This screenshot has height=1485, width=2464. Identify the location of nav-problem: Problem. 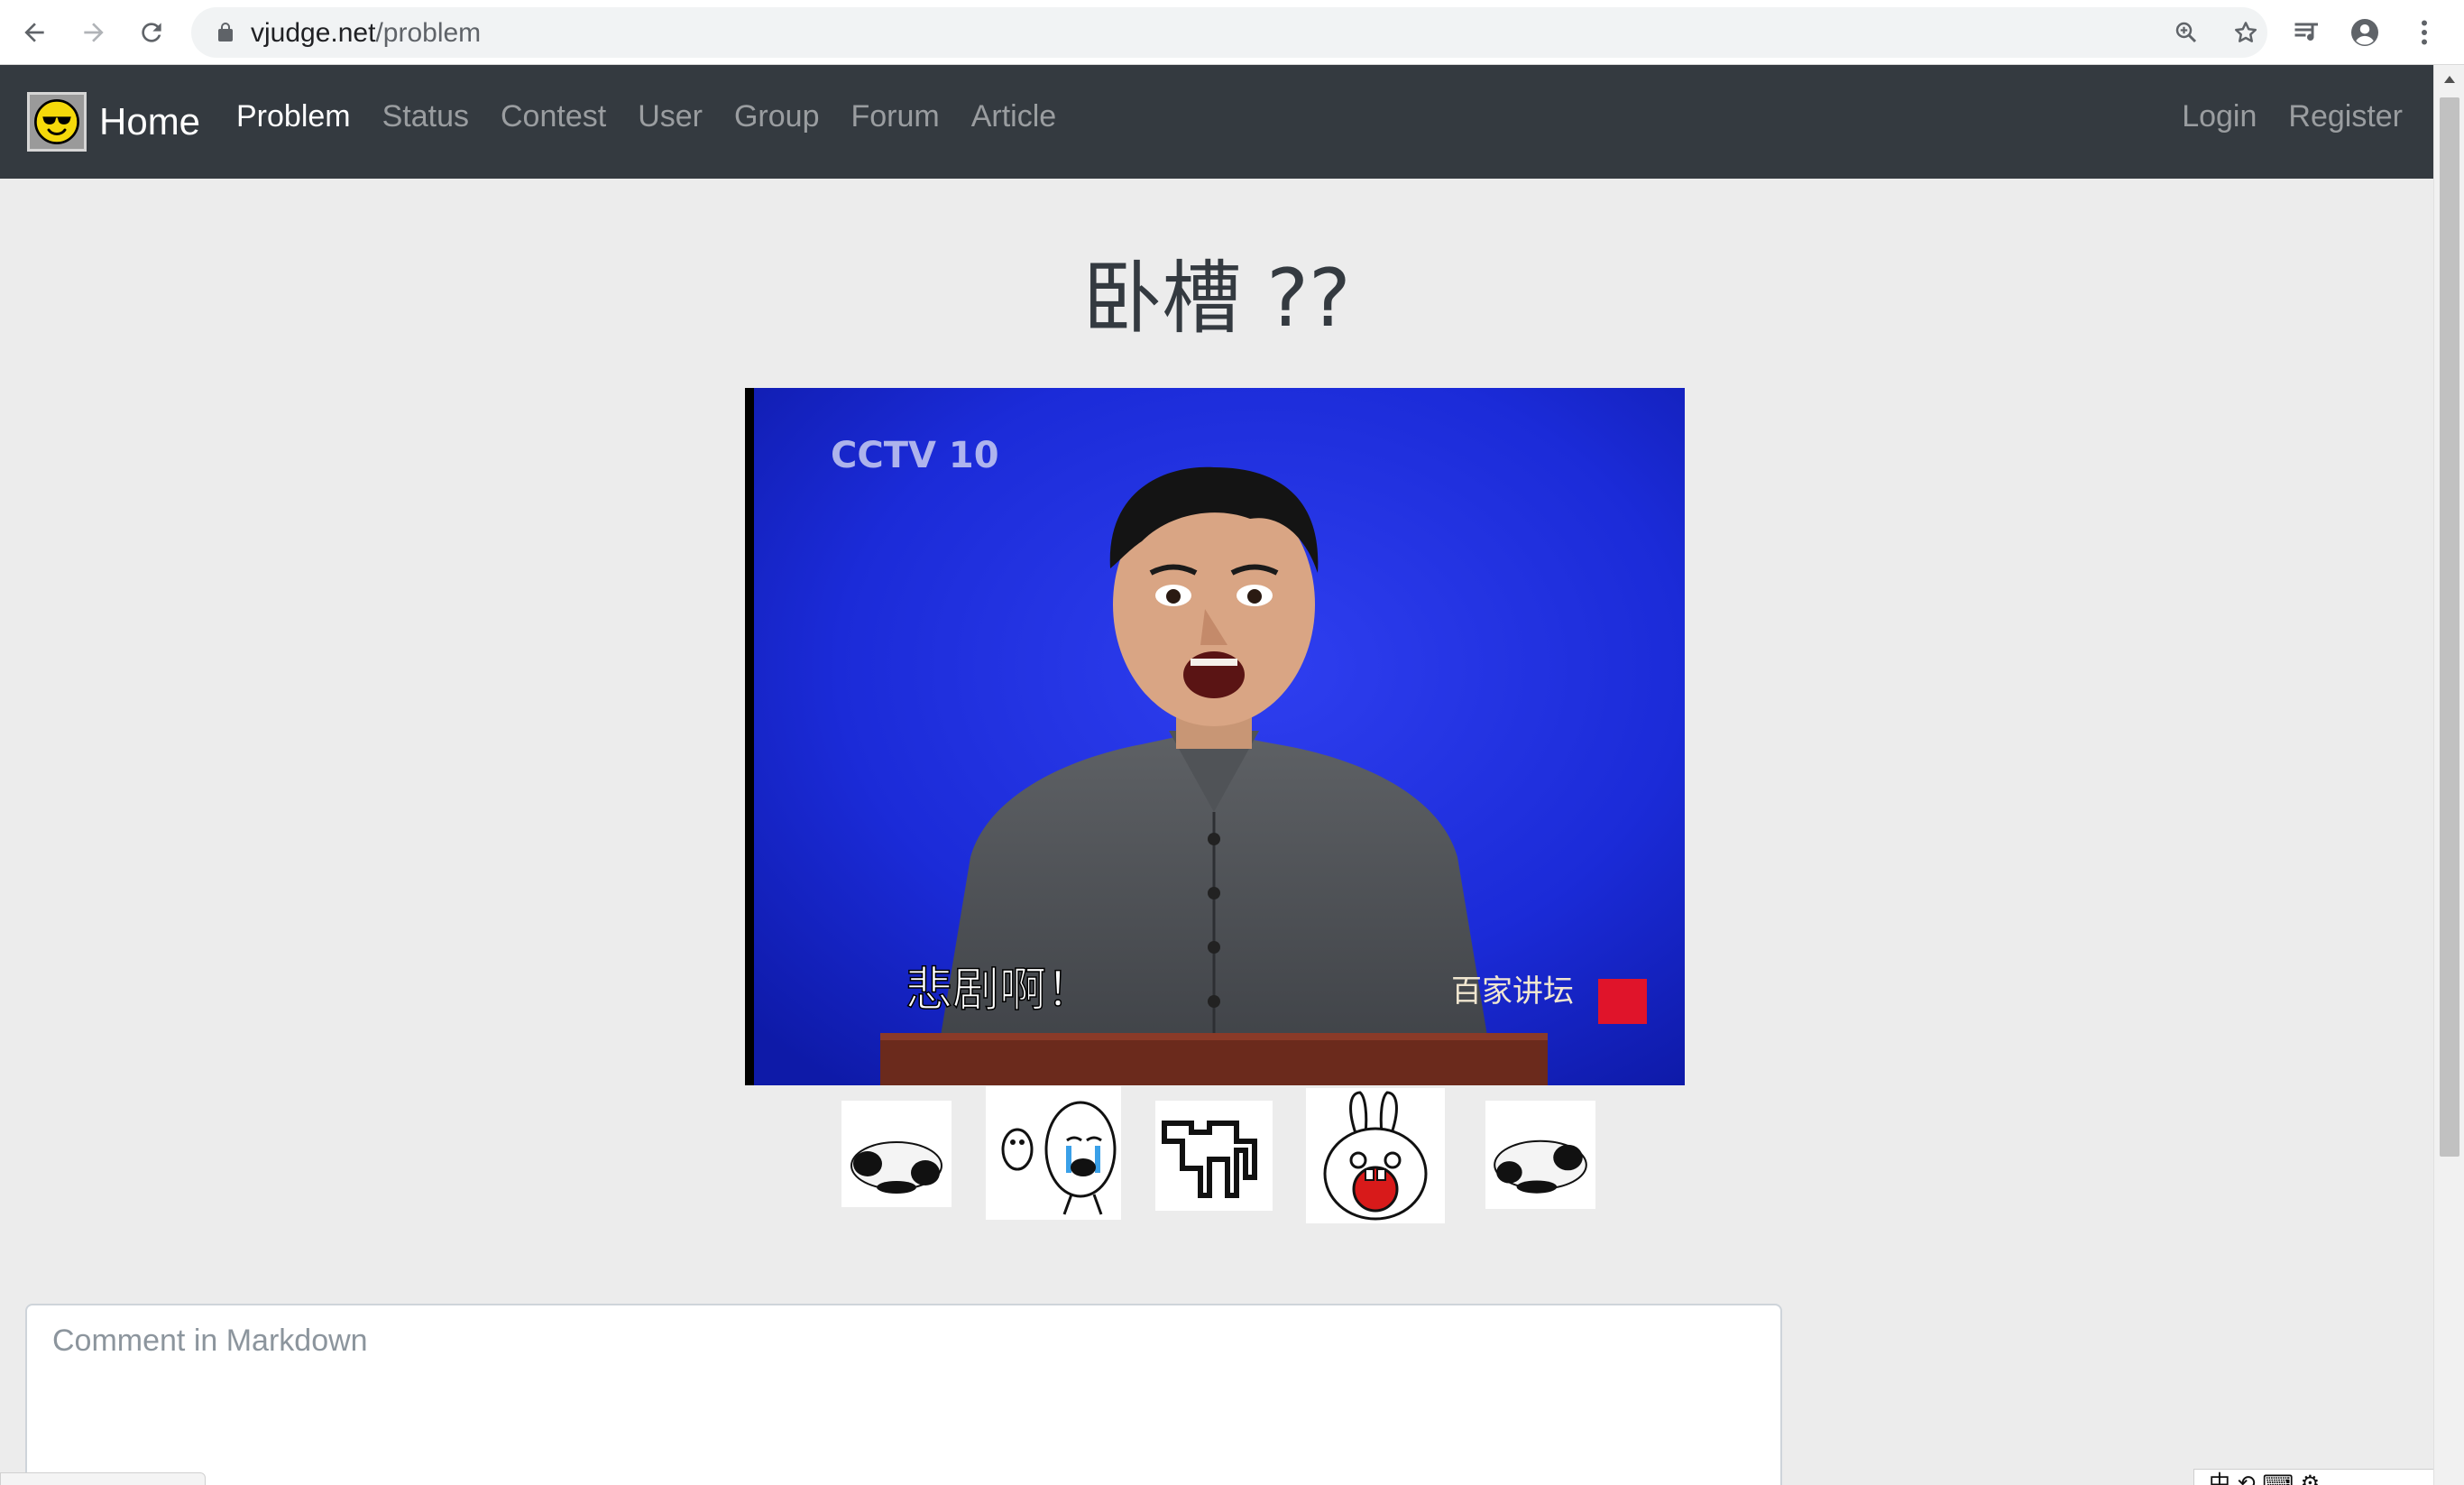
(293, 117).